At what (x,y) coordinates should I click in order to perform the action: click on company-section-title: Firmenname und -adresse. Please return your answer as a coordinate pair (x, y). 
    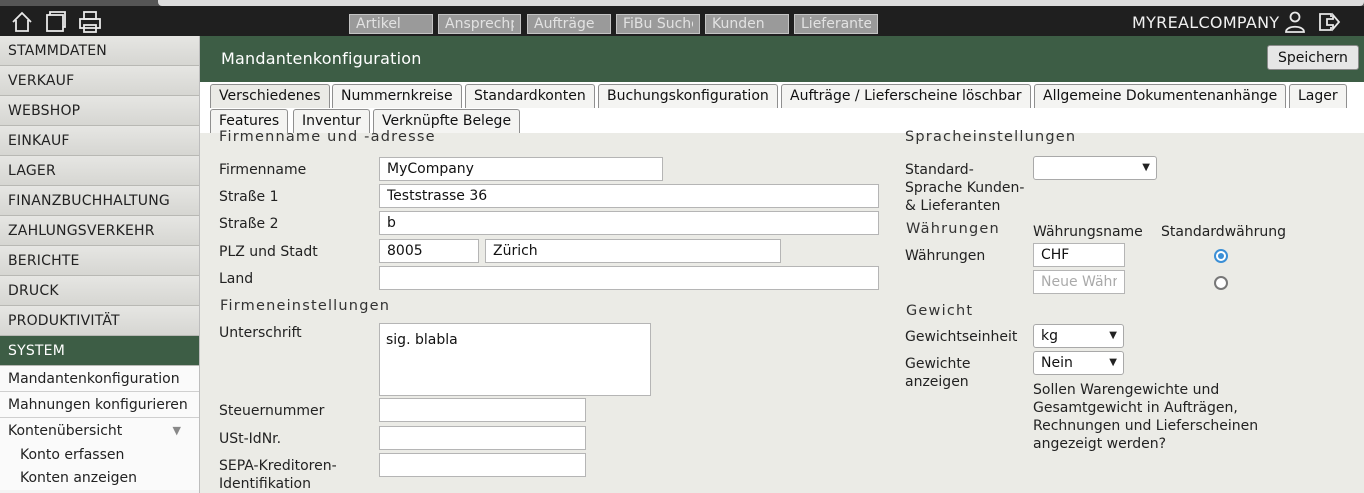
    Looking at the image, I should click on (327, 137).